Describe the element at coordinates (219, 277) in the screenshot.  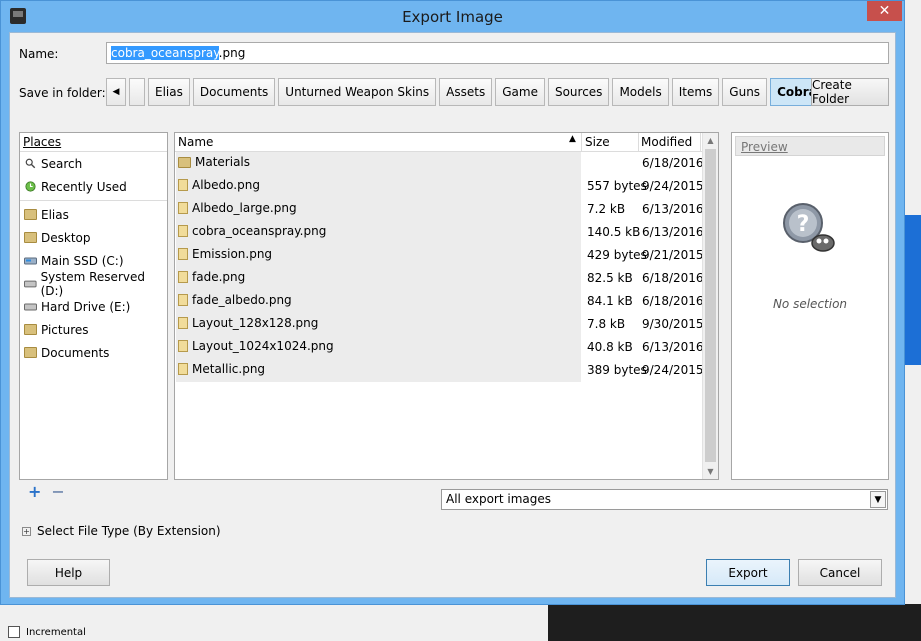
I see `file-name: fade.png` at that location.